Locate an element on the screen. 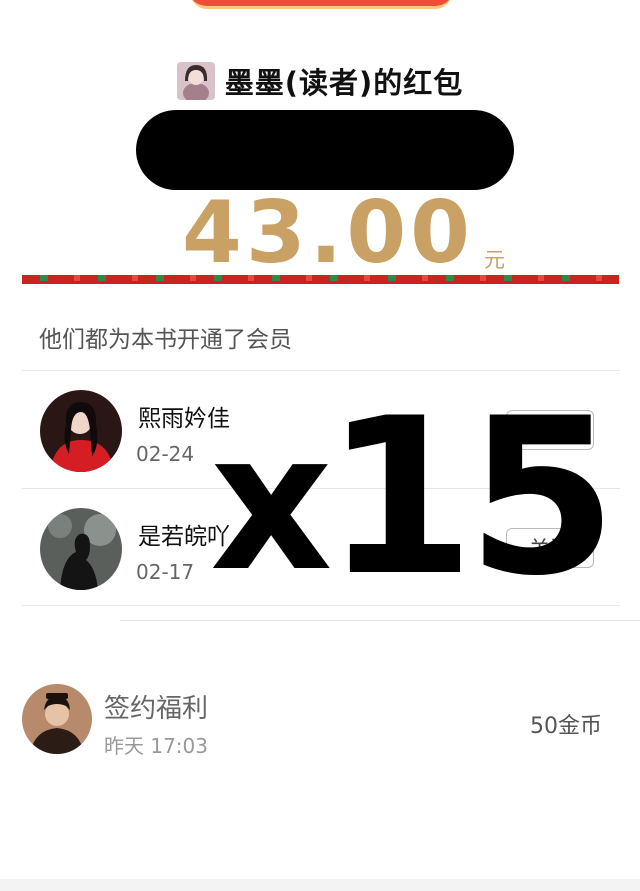 This screenshot has height=891, width=640. redacted-message is located at coordinates (325, 150).